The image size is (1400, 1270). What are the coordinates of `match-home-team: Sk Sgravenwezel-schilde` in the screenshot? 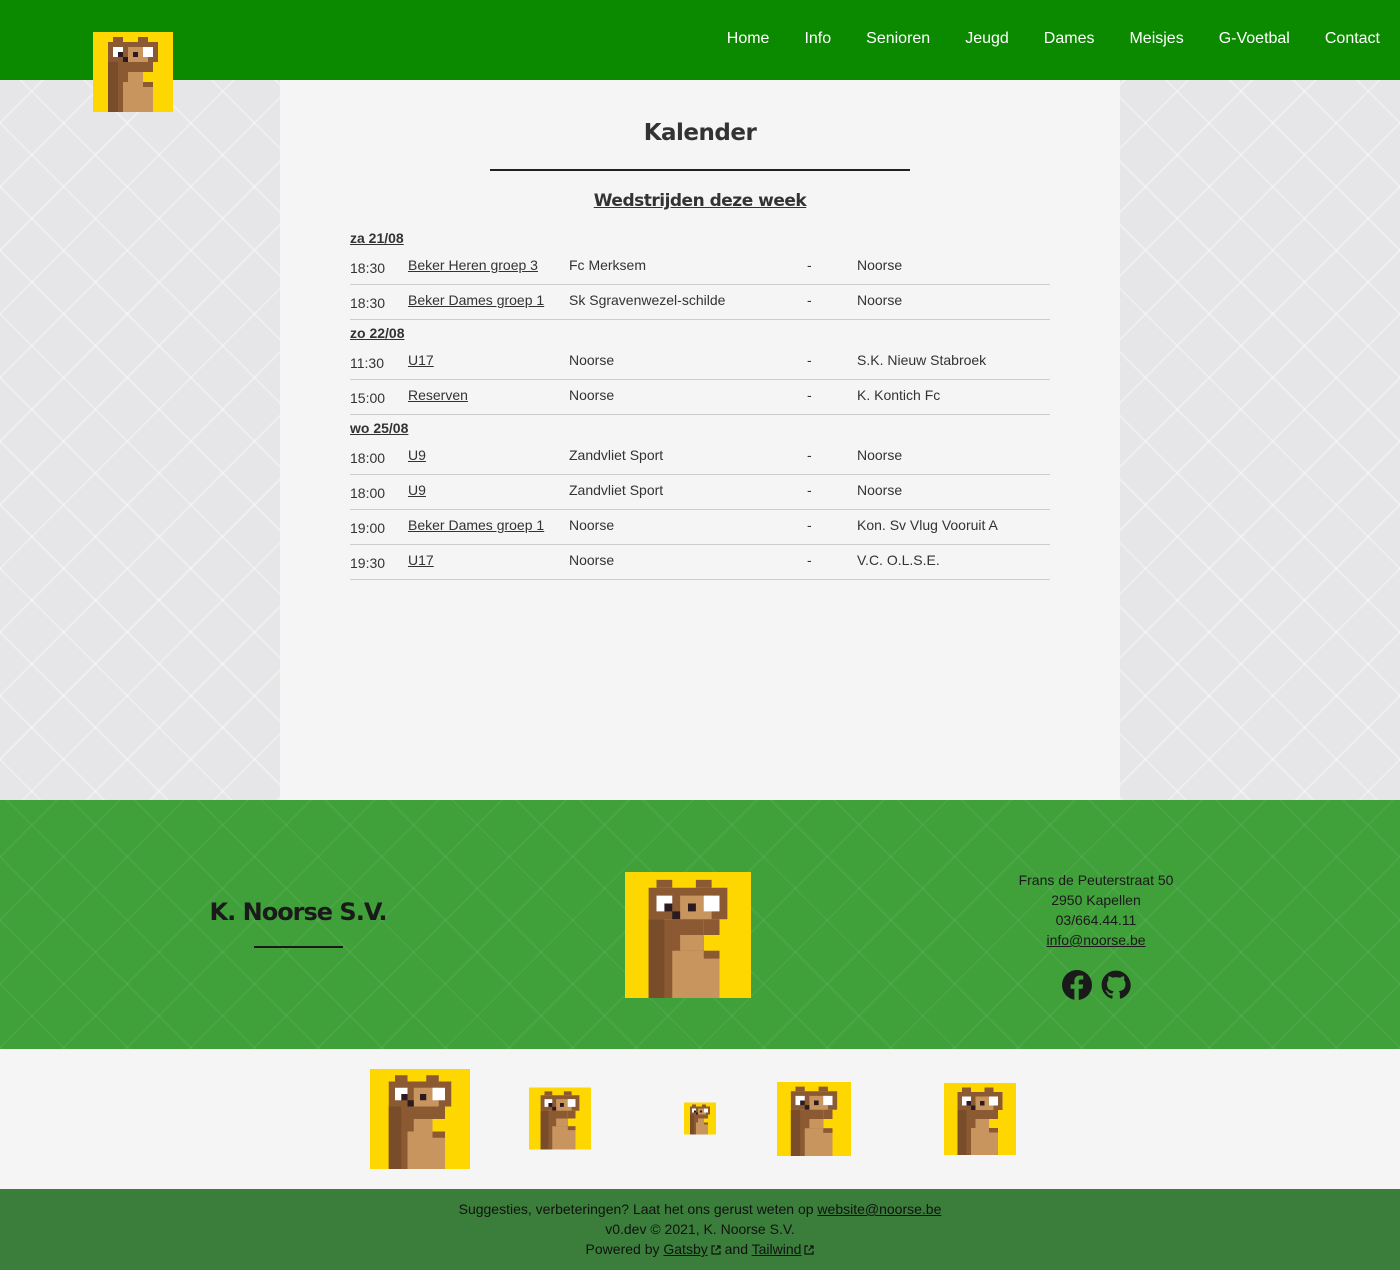 It's located at (647, 300).